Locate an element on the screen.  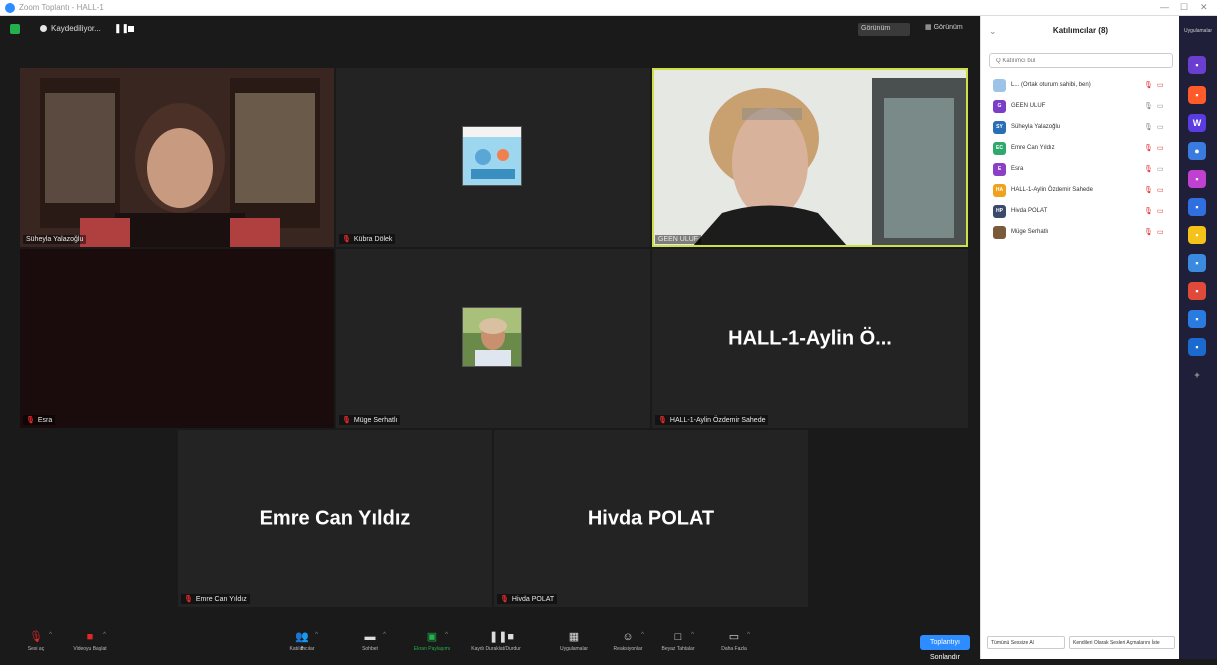
participant-row: HP Hivda POLAT 🎙 ▭ is located at coordinates (1080, 212).